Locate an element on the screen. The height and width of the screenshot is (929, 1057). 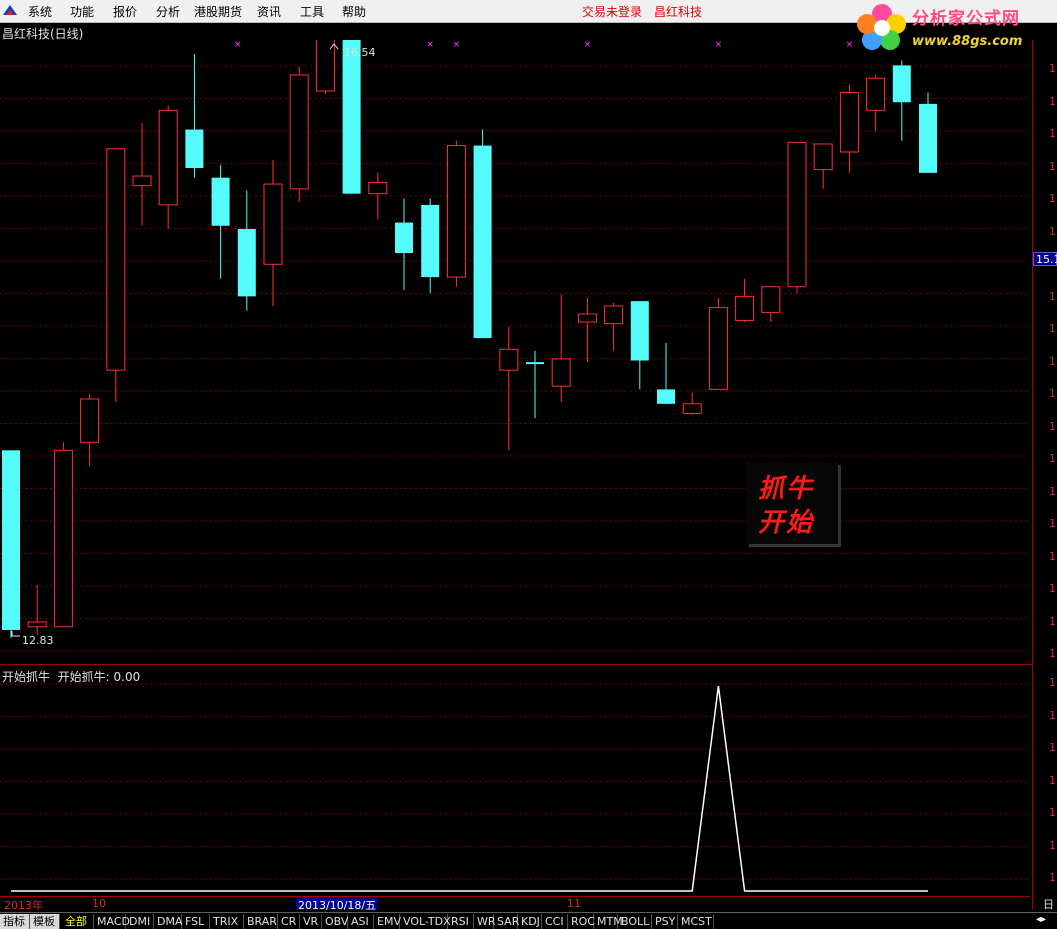
menu-system: 系统 is located at coordinates (40, 11).